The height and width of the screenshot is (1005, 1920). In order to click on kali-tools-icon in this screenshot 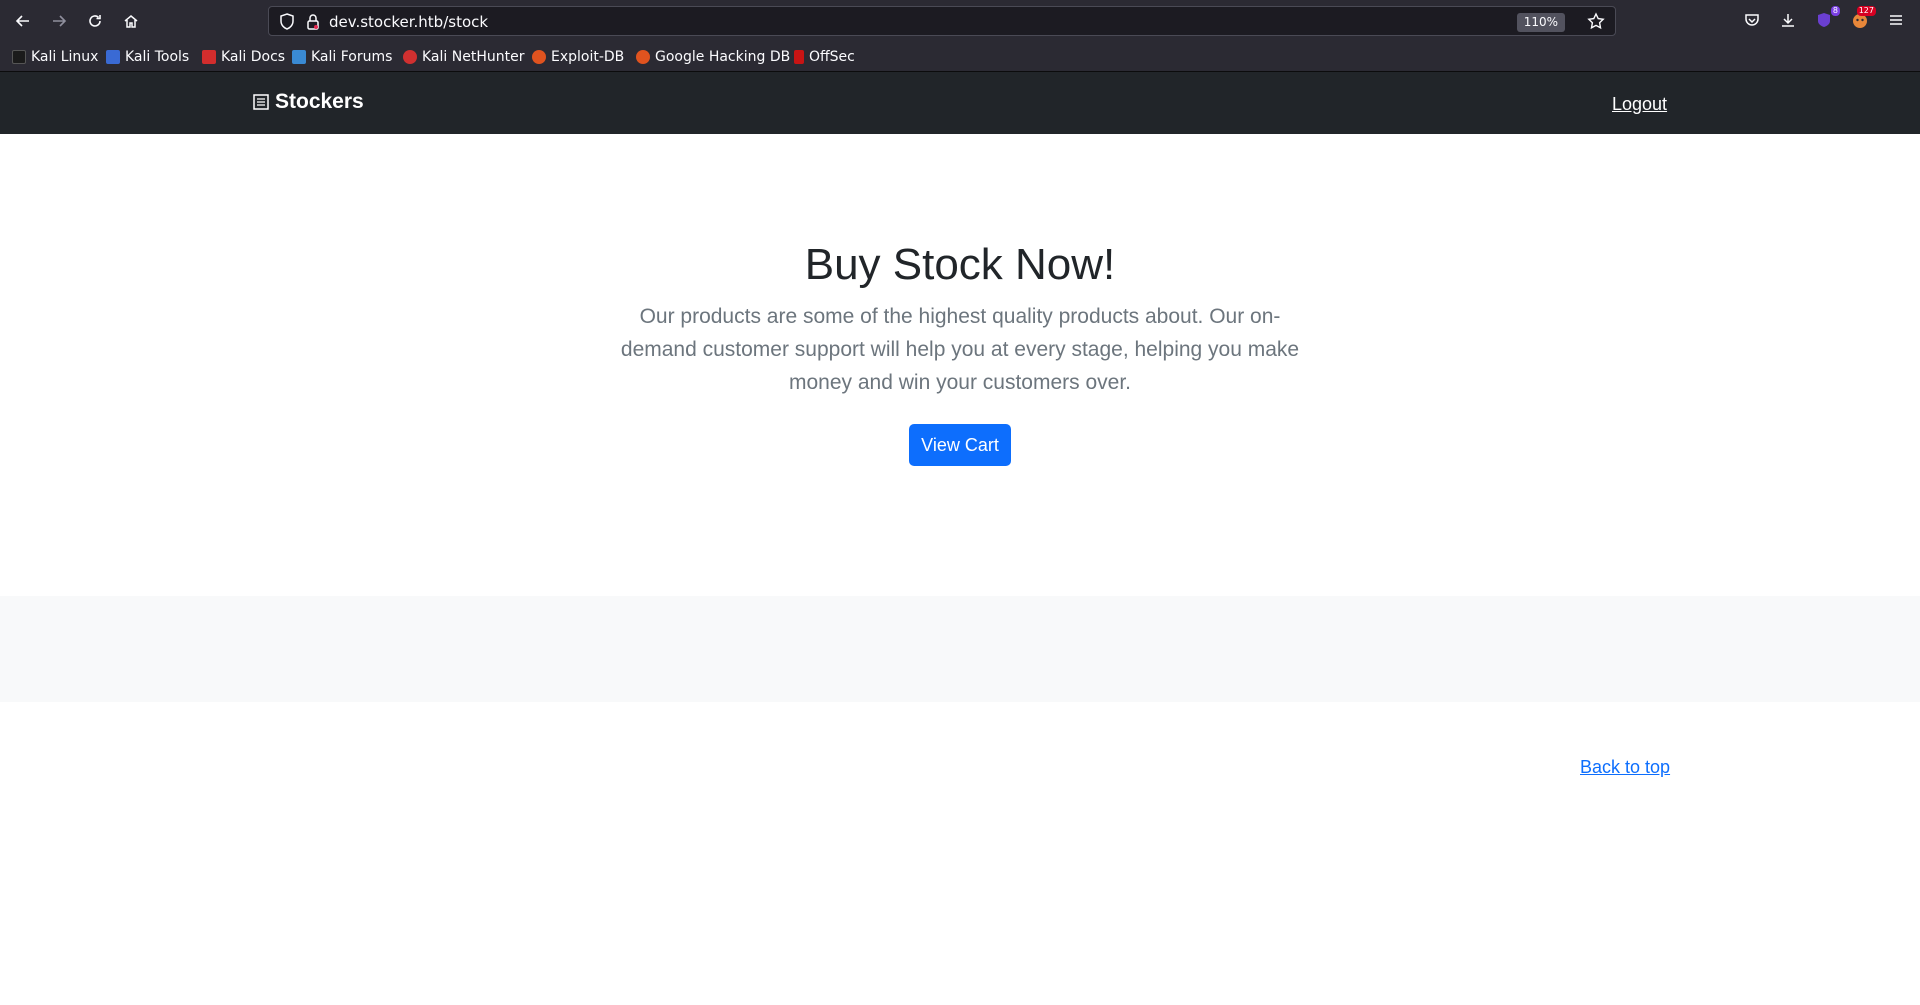, I will do `click(113, 57)`.